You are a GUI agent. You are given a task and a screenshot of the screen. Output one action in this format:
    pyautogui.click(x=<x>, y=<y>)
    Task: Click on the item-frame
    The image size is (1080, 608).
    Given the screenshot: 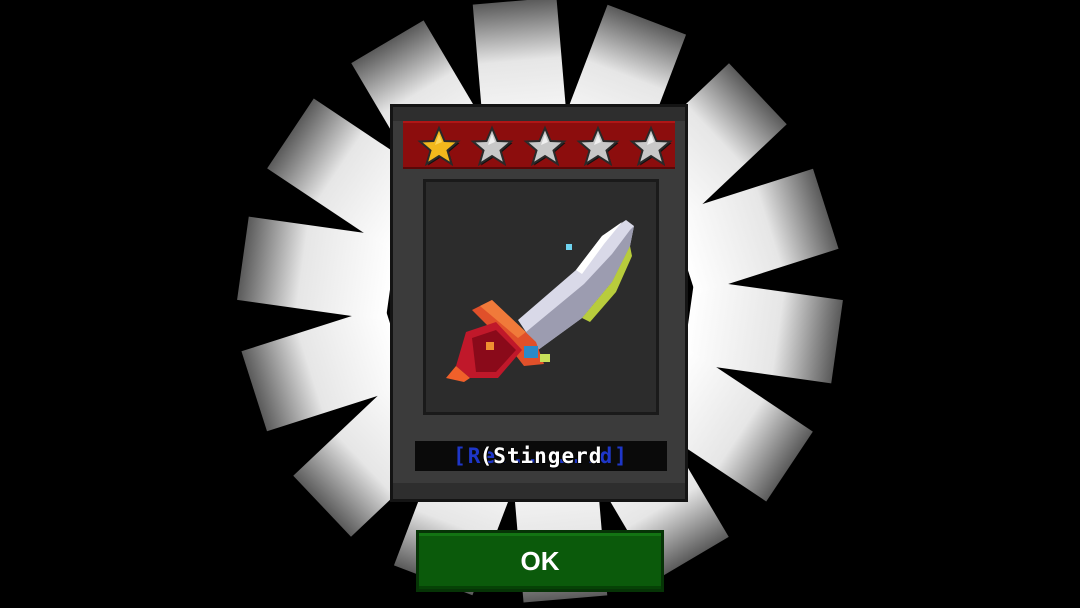 What is the action you would take?
    pyautogui.click(x=541, y=297)
    